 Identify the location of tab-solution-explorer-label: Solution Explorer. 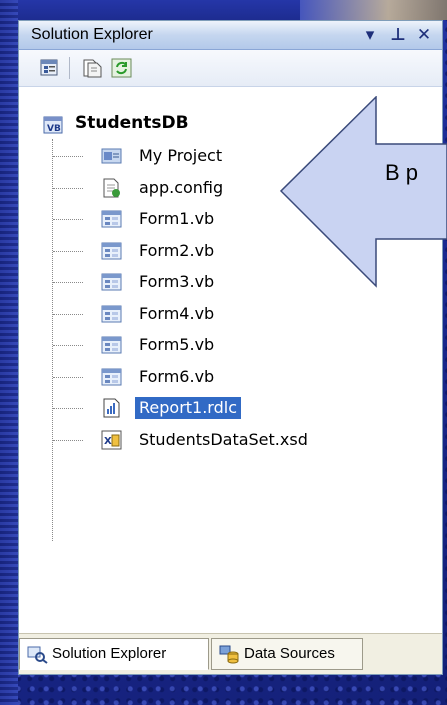
(109, 653).